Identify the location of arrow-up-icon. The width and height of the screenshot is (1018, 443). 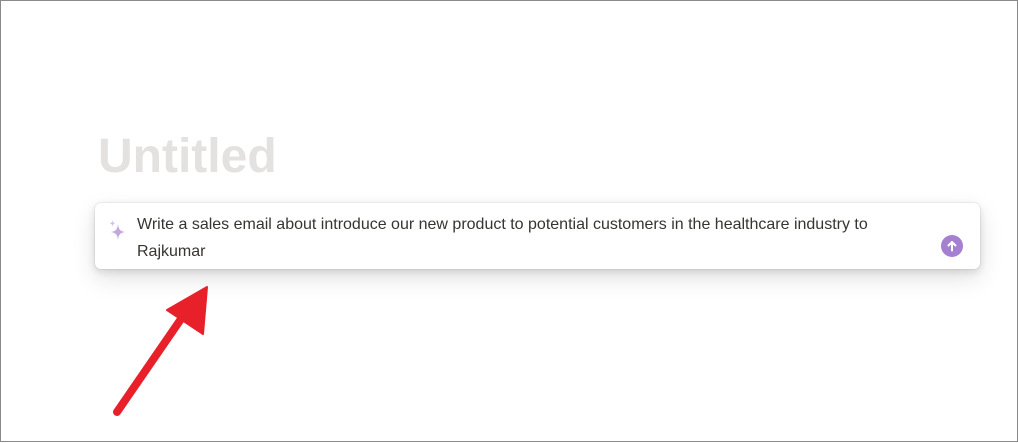
(952, 246).